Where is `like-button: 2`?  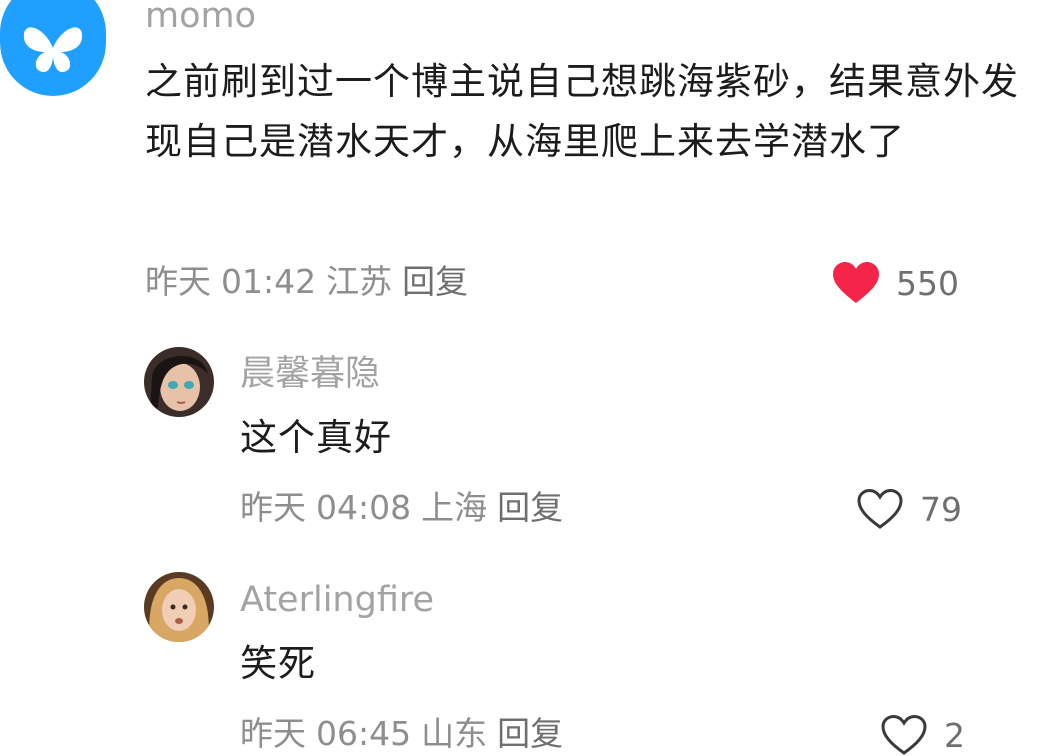
like-button: 2 is located at coordinates (922, 735).